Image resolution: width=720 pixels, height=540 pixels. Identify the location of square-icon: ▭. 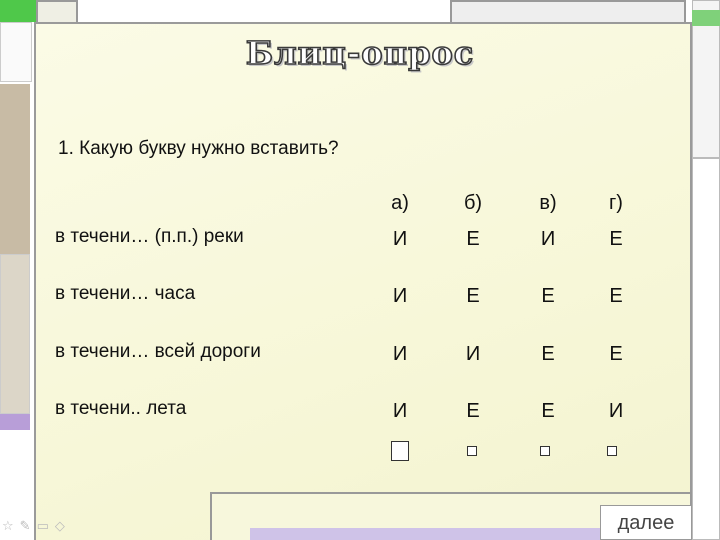
(46, 525).